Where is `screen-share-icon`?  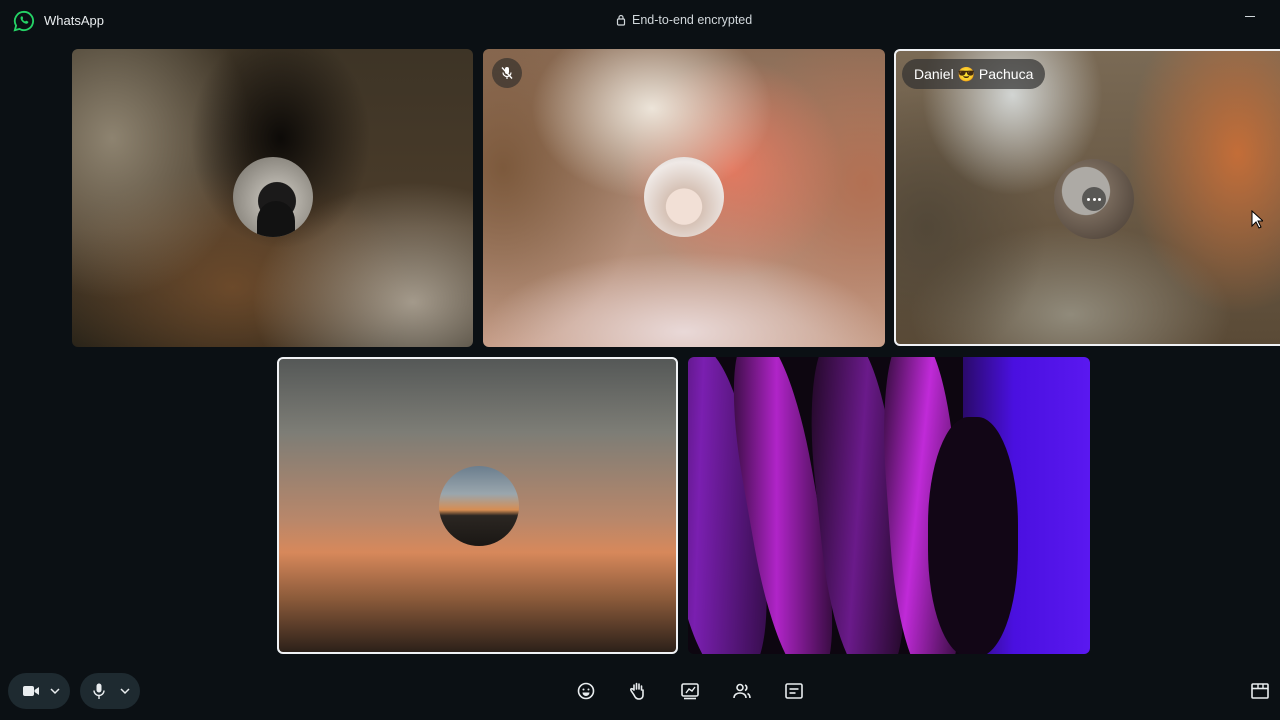 screen-share-icon is located at coordinates (690, 691).